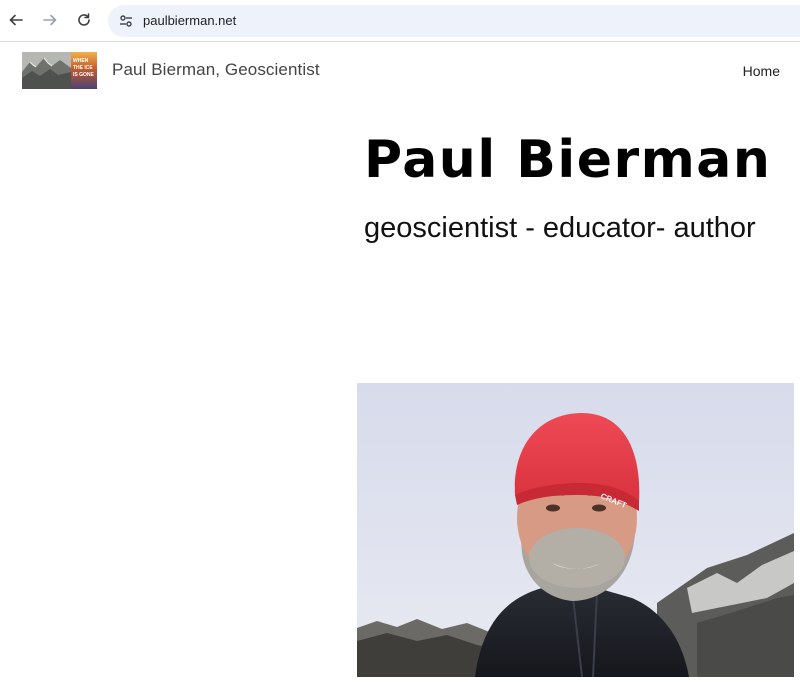 The image size is (800, 683). What do you see at coordinates (46, 70) in the screenshot?
I see `logo-mountain-image` at bounding box center [46, 70].